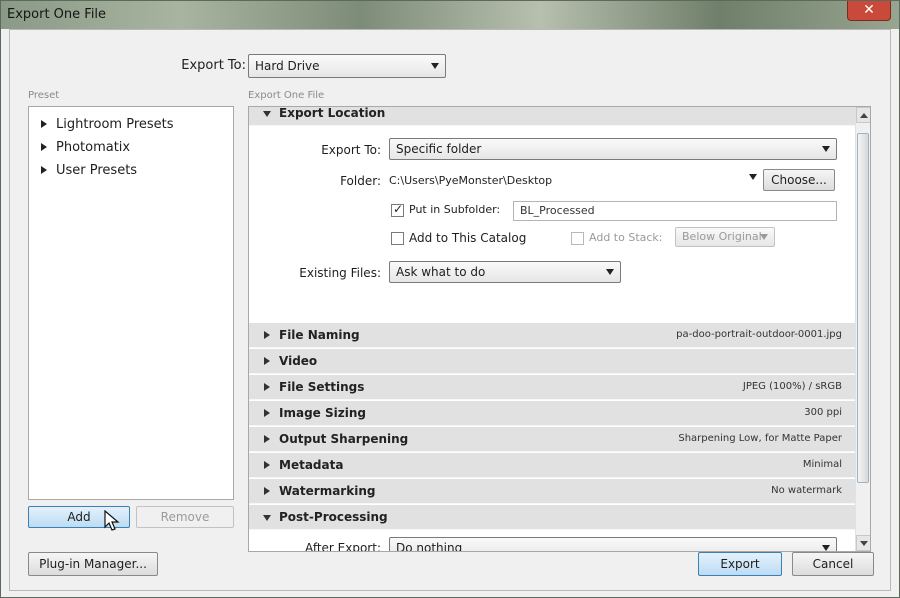 Image resolution: width=900 pixels, height=598 pixels. Describe the element at coordinates (863, 308) in the screenshot. I see `scroll-thumb` at that location.